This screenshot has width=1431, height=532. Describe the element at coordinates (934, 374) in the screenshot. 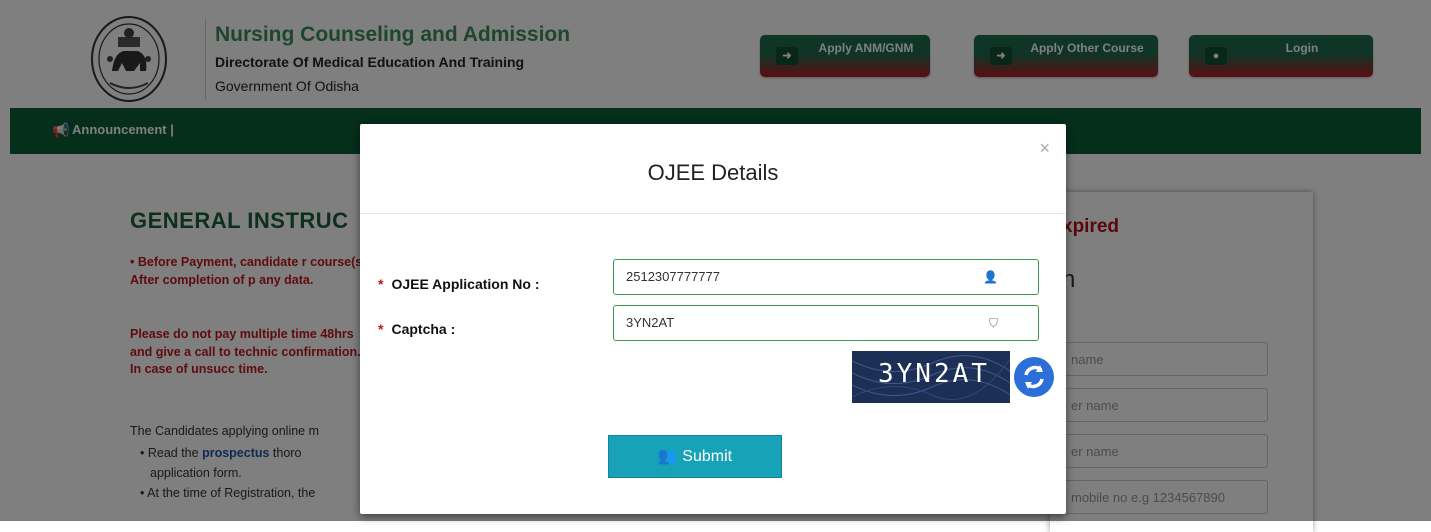

I see `captcha-image-text: 3YN2AT` at that location.